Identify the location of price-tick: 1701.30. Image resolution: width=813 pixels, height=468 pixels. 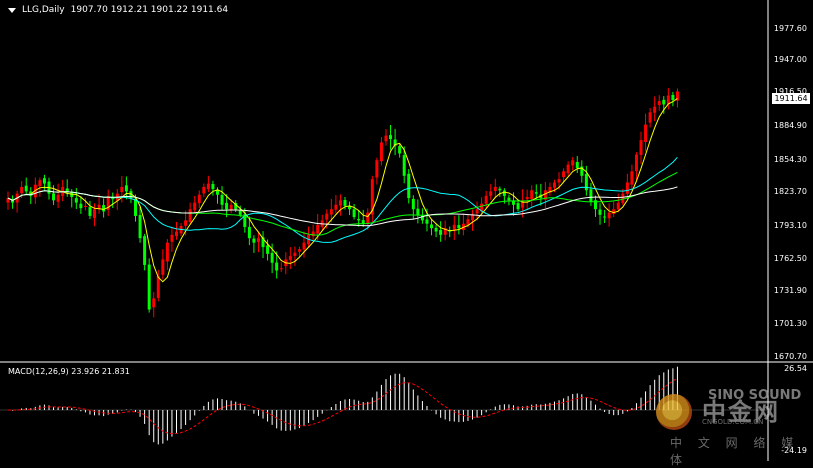
(790, 323).